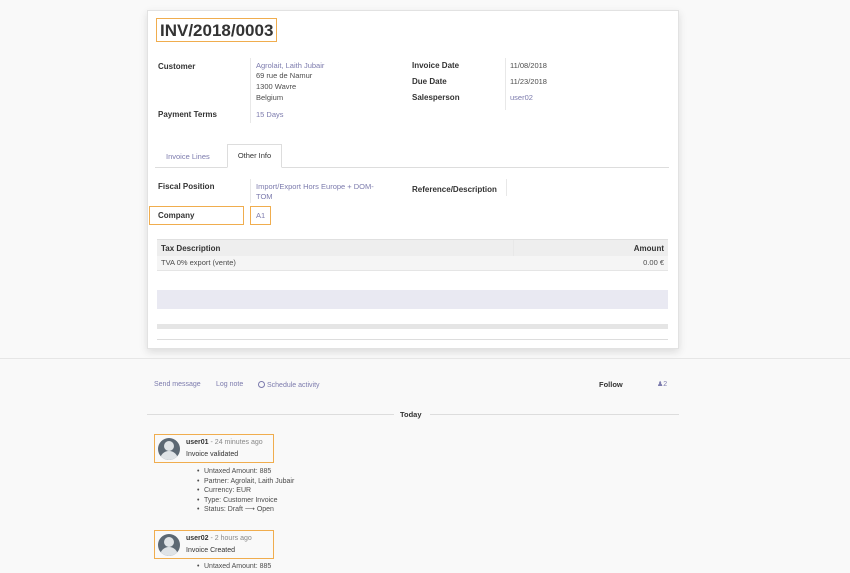 The height and width of the screenshot is (573, 850). What do you see at coordinates (197, 442) in the screenshot?
I see `message-author: user01` at bounding box center [197, 442].